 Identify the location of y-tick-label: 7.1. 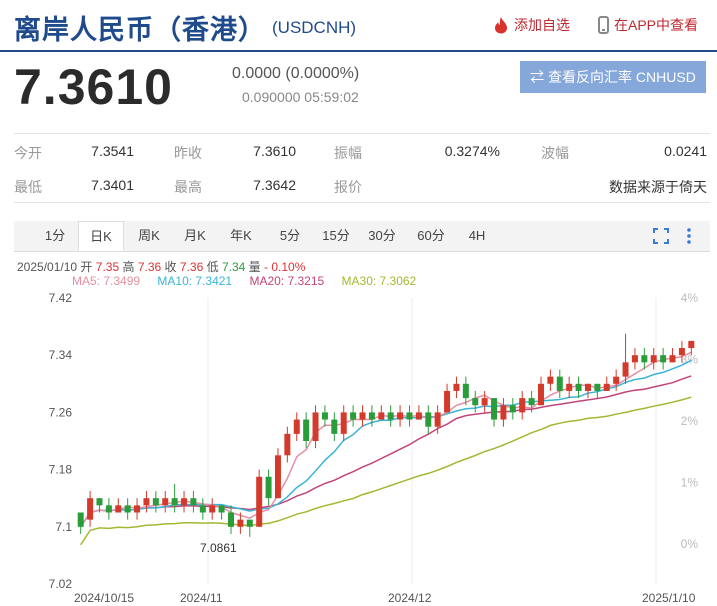
(63, 527).